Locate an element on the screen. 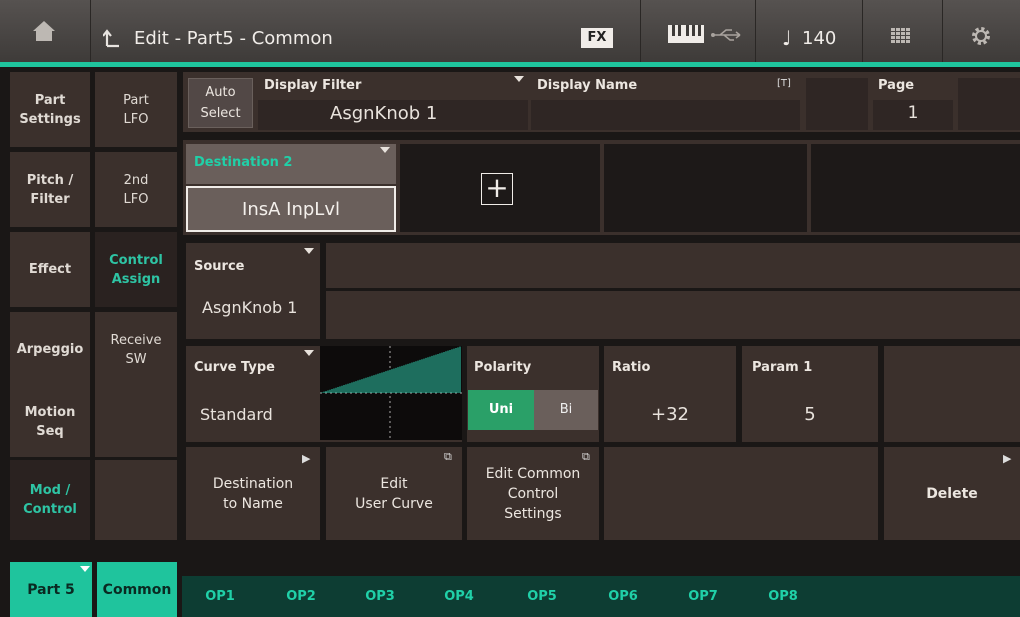  op-tab-3: OP3 is located at coordinates (380, 596).